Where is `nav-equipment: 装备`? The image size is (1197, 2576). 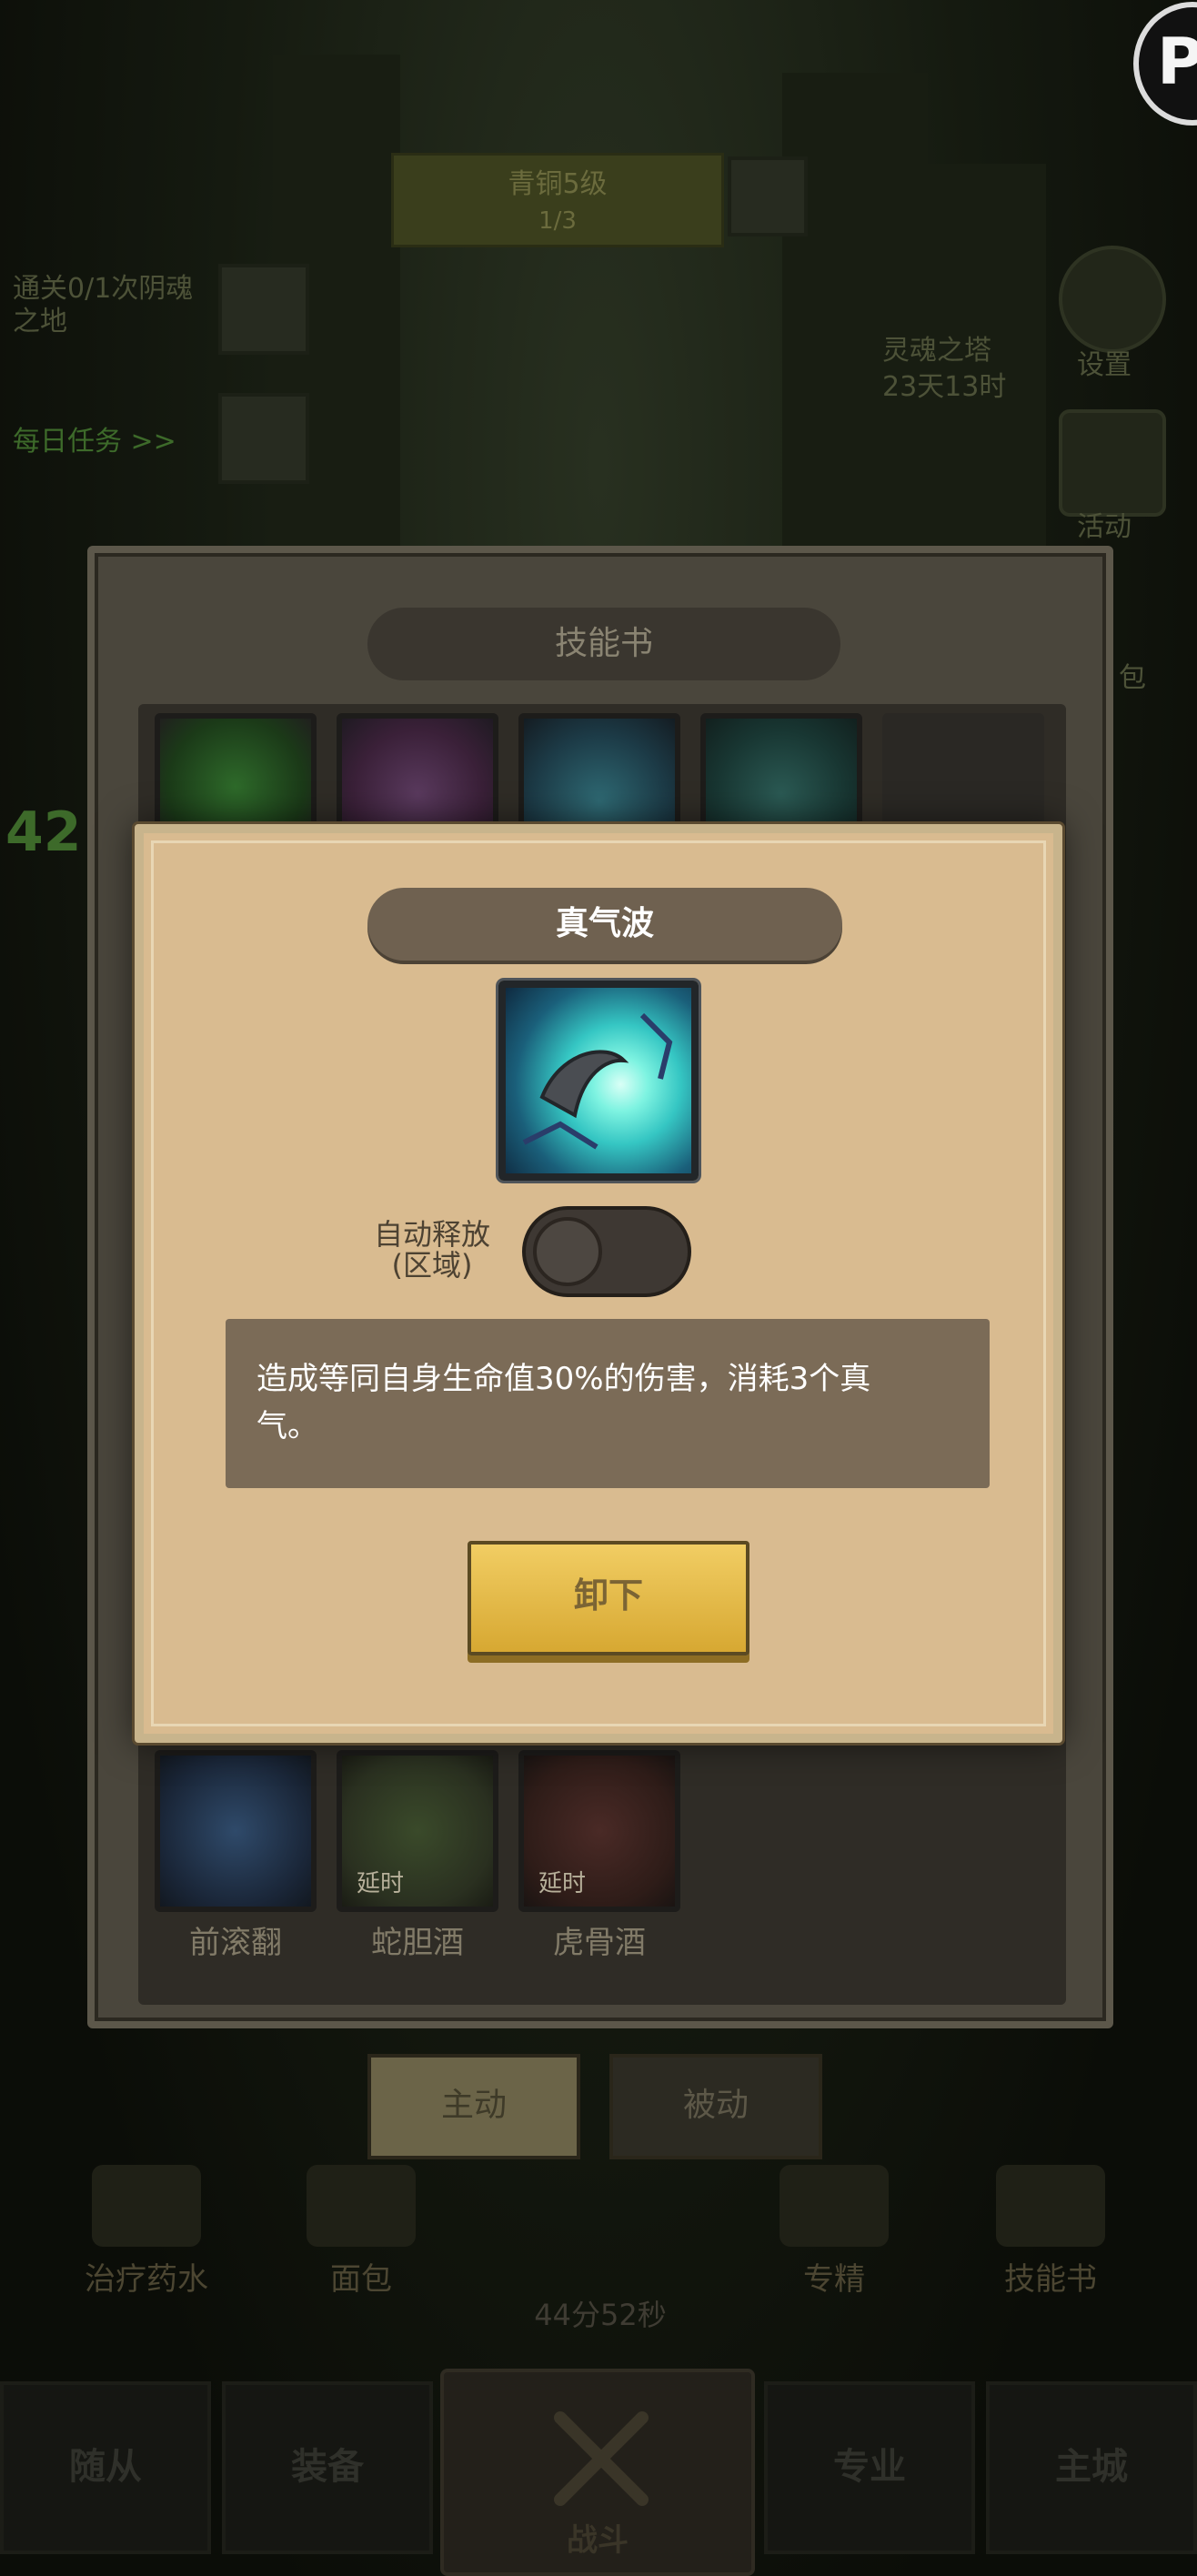
nav-equipment: 装备 is located at coordinates (327, 2467).